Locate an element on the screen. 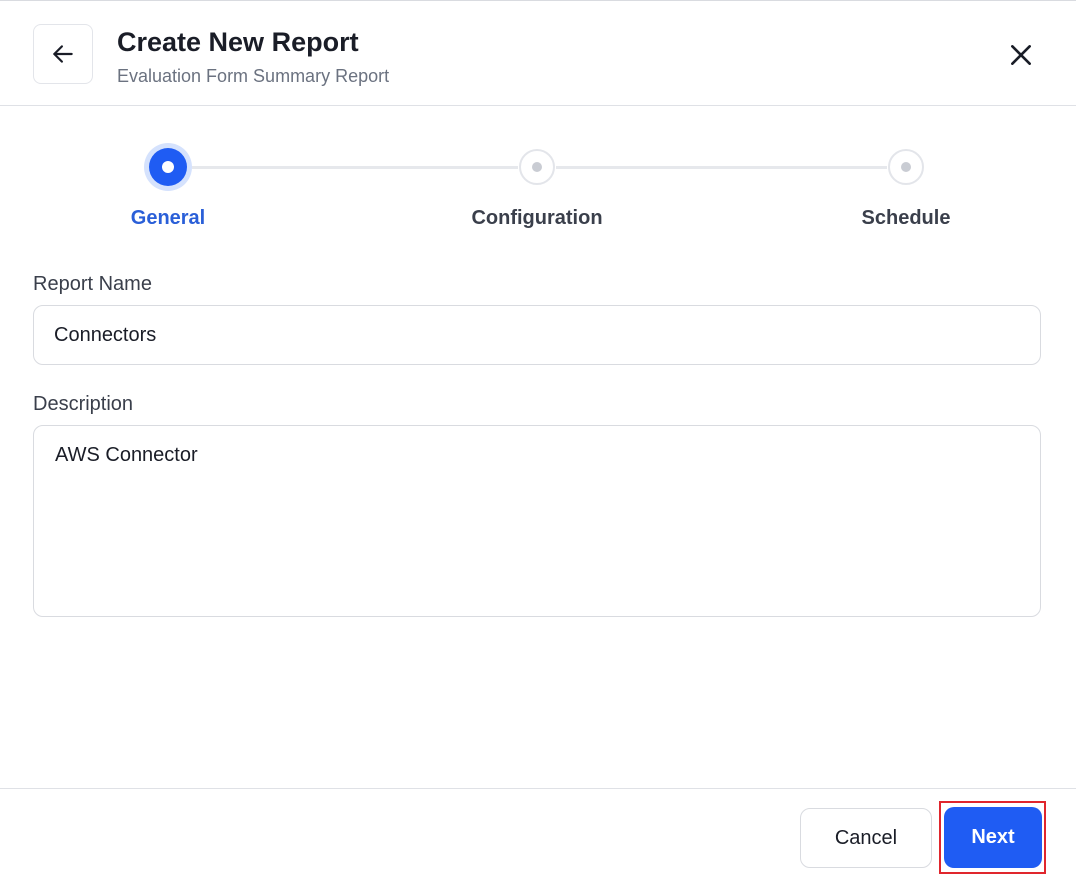 This screenshot has height=883, width=1076. step-label-schedule: Schedule is located at coordinates (906, 218).